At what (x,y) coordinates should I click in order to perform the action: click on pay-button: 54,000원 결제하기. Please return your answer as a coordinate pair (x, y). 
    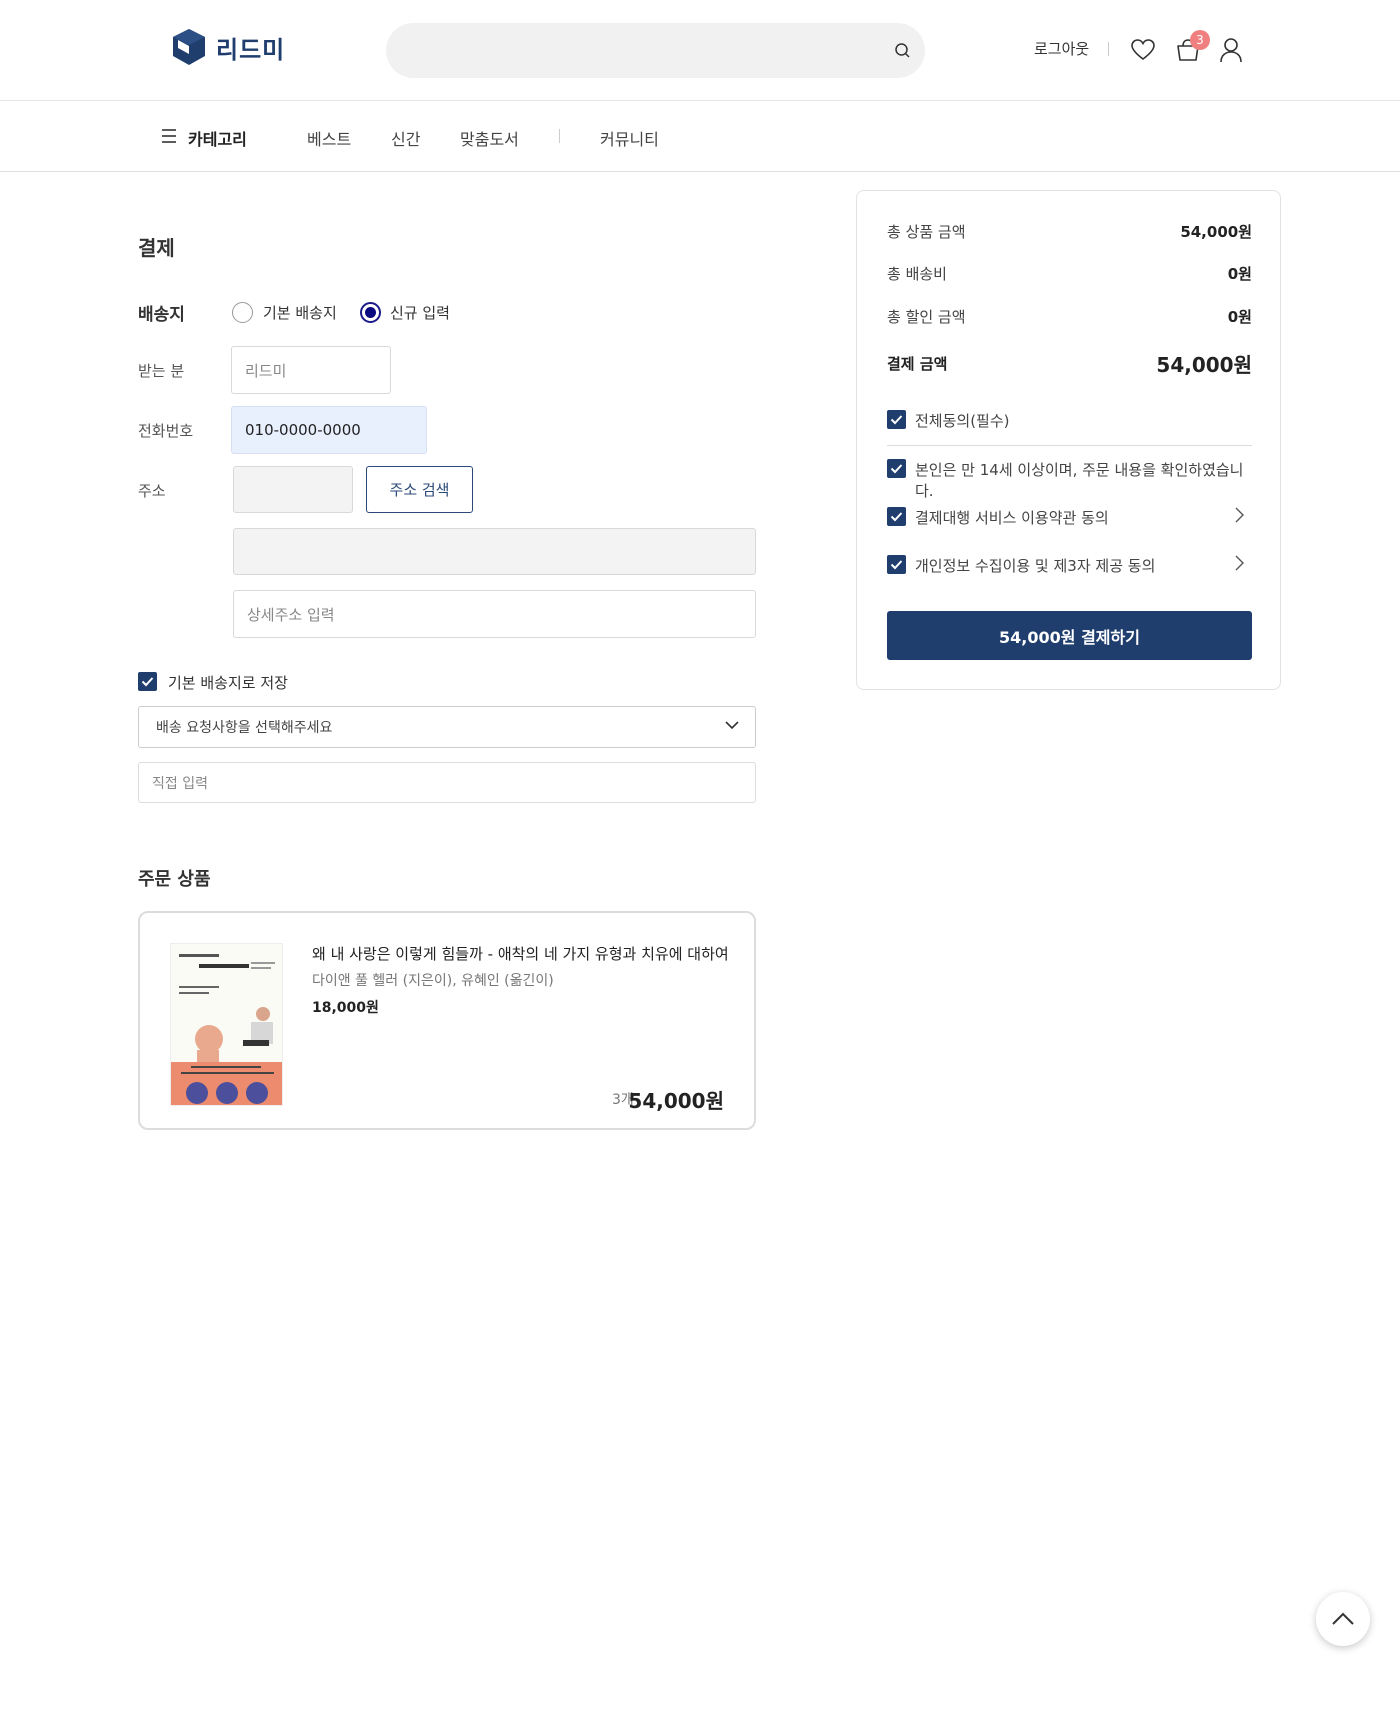
    Looking at the image, I should click on (1069, 635).